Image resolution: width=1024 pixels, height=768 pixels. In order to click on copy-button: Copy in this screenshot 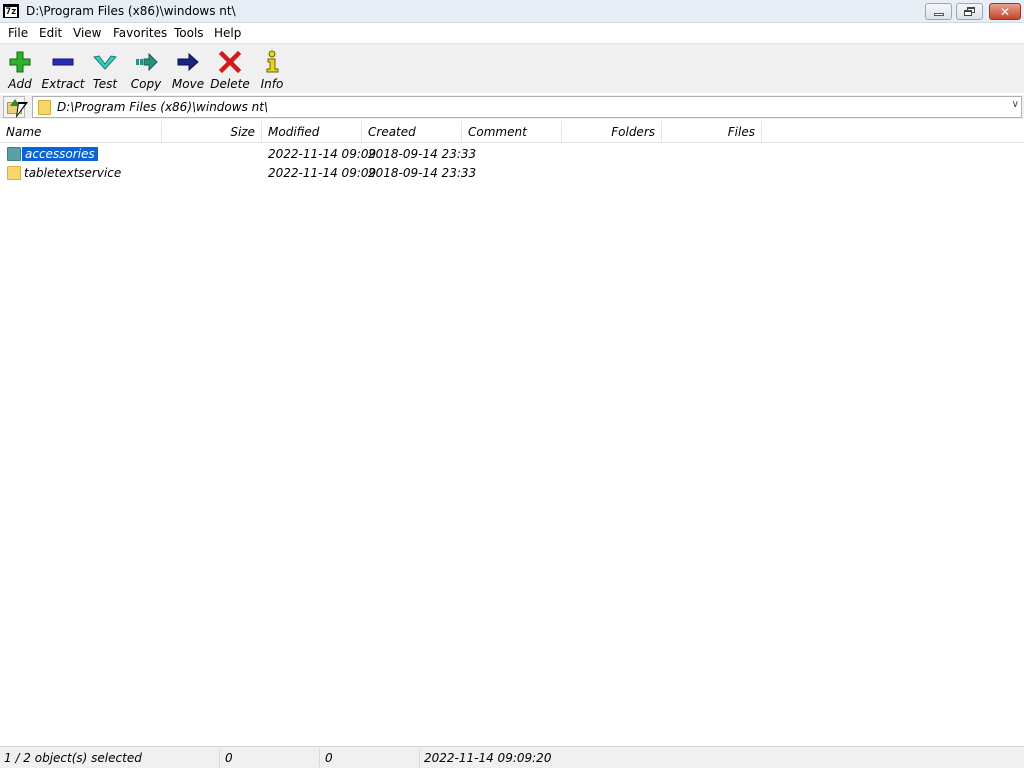, I will do `click(146, 69)`.